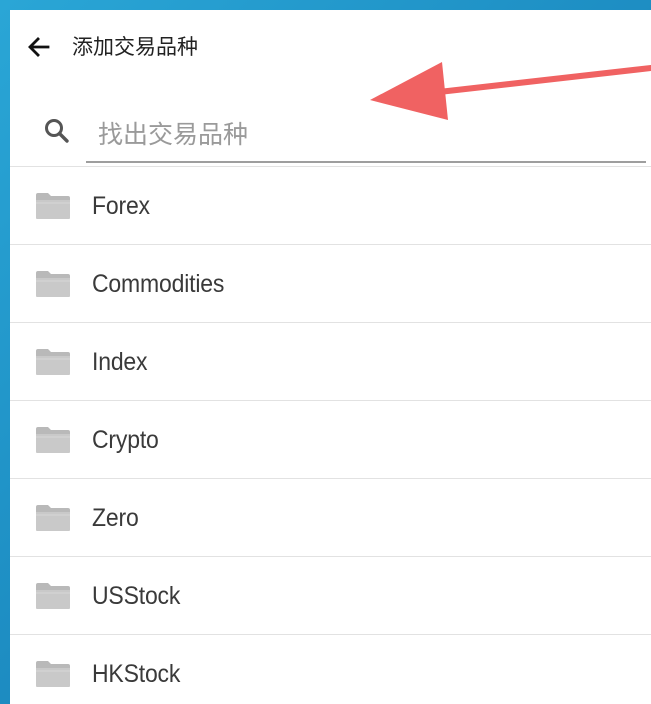 Image resolution: width=651 pixels, height=704 pixels. What do you see at coordinates (330, 46) in the screenshot?
I see `app-bar: 添加交易品种` at bounding box center [330, 46].